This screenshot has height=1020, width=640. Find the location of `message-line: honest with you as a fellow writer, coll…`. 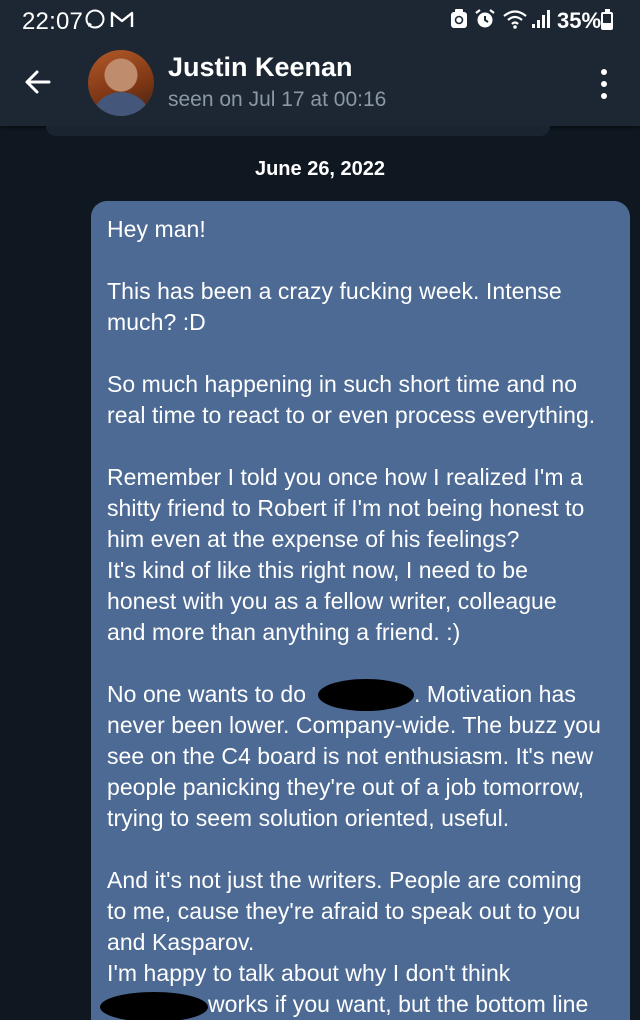

message-line: honest with you as a fellow writer, coll… is located at coordinates (332, 601).